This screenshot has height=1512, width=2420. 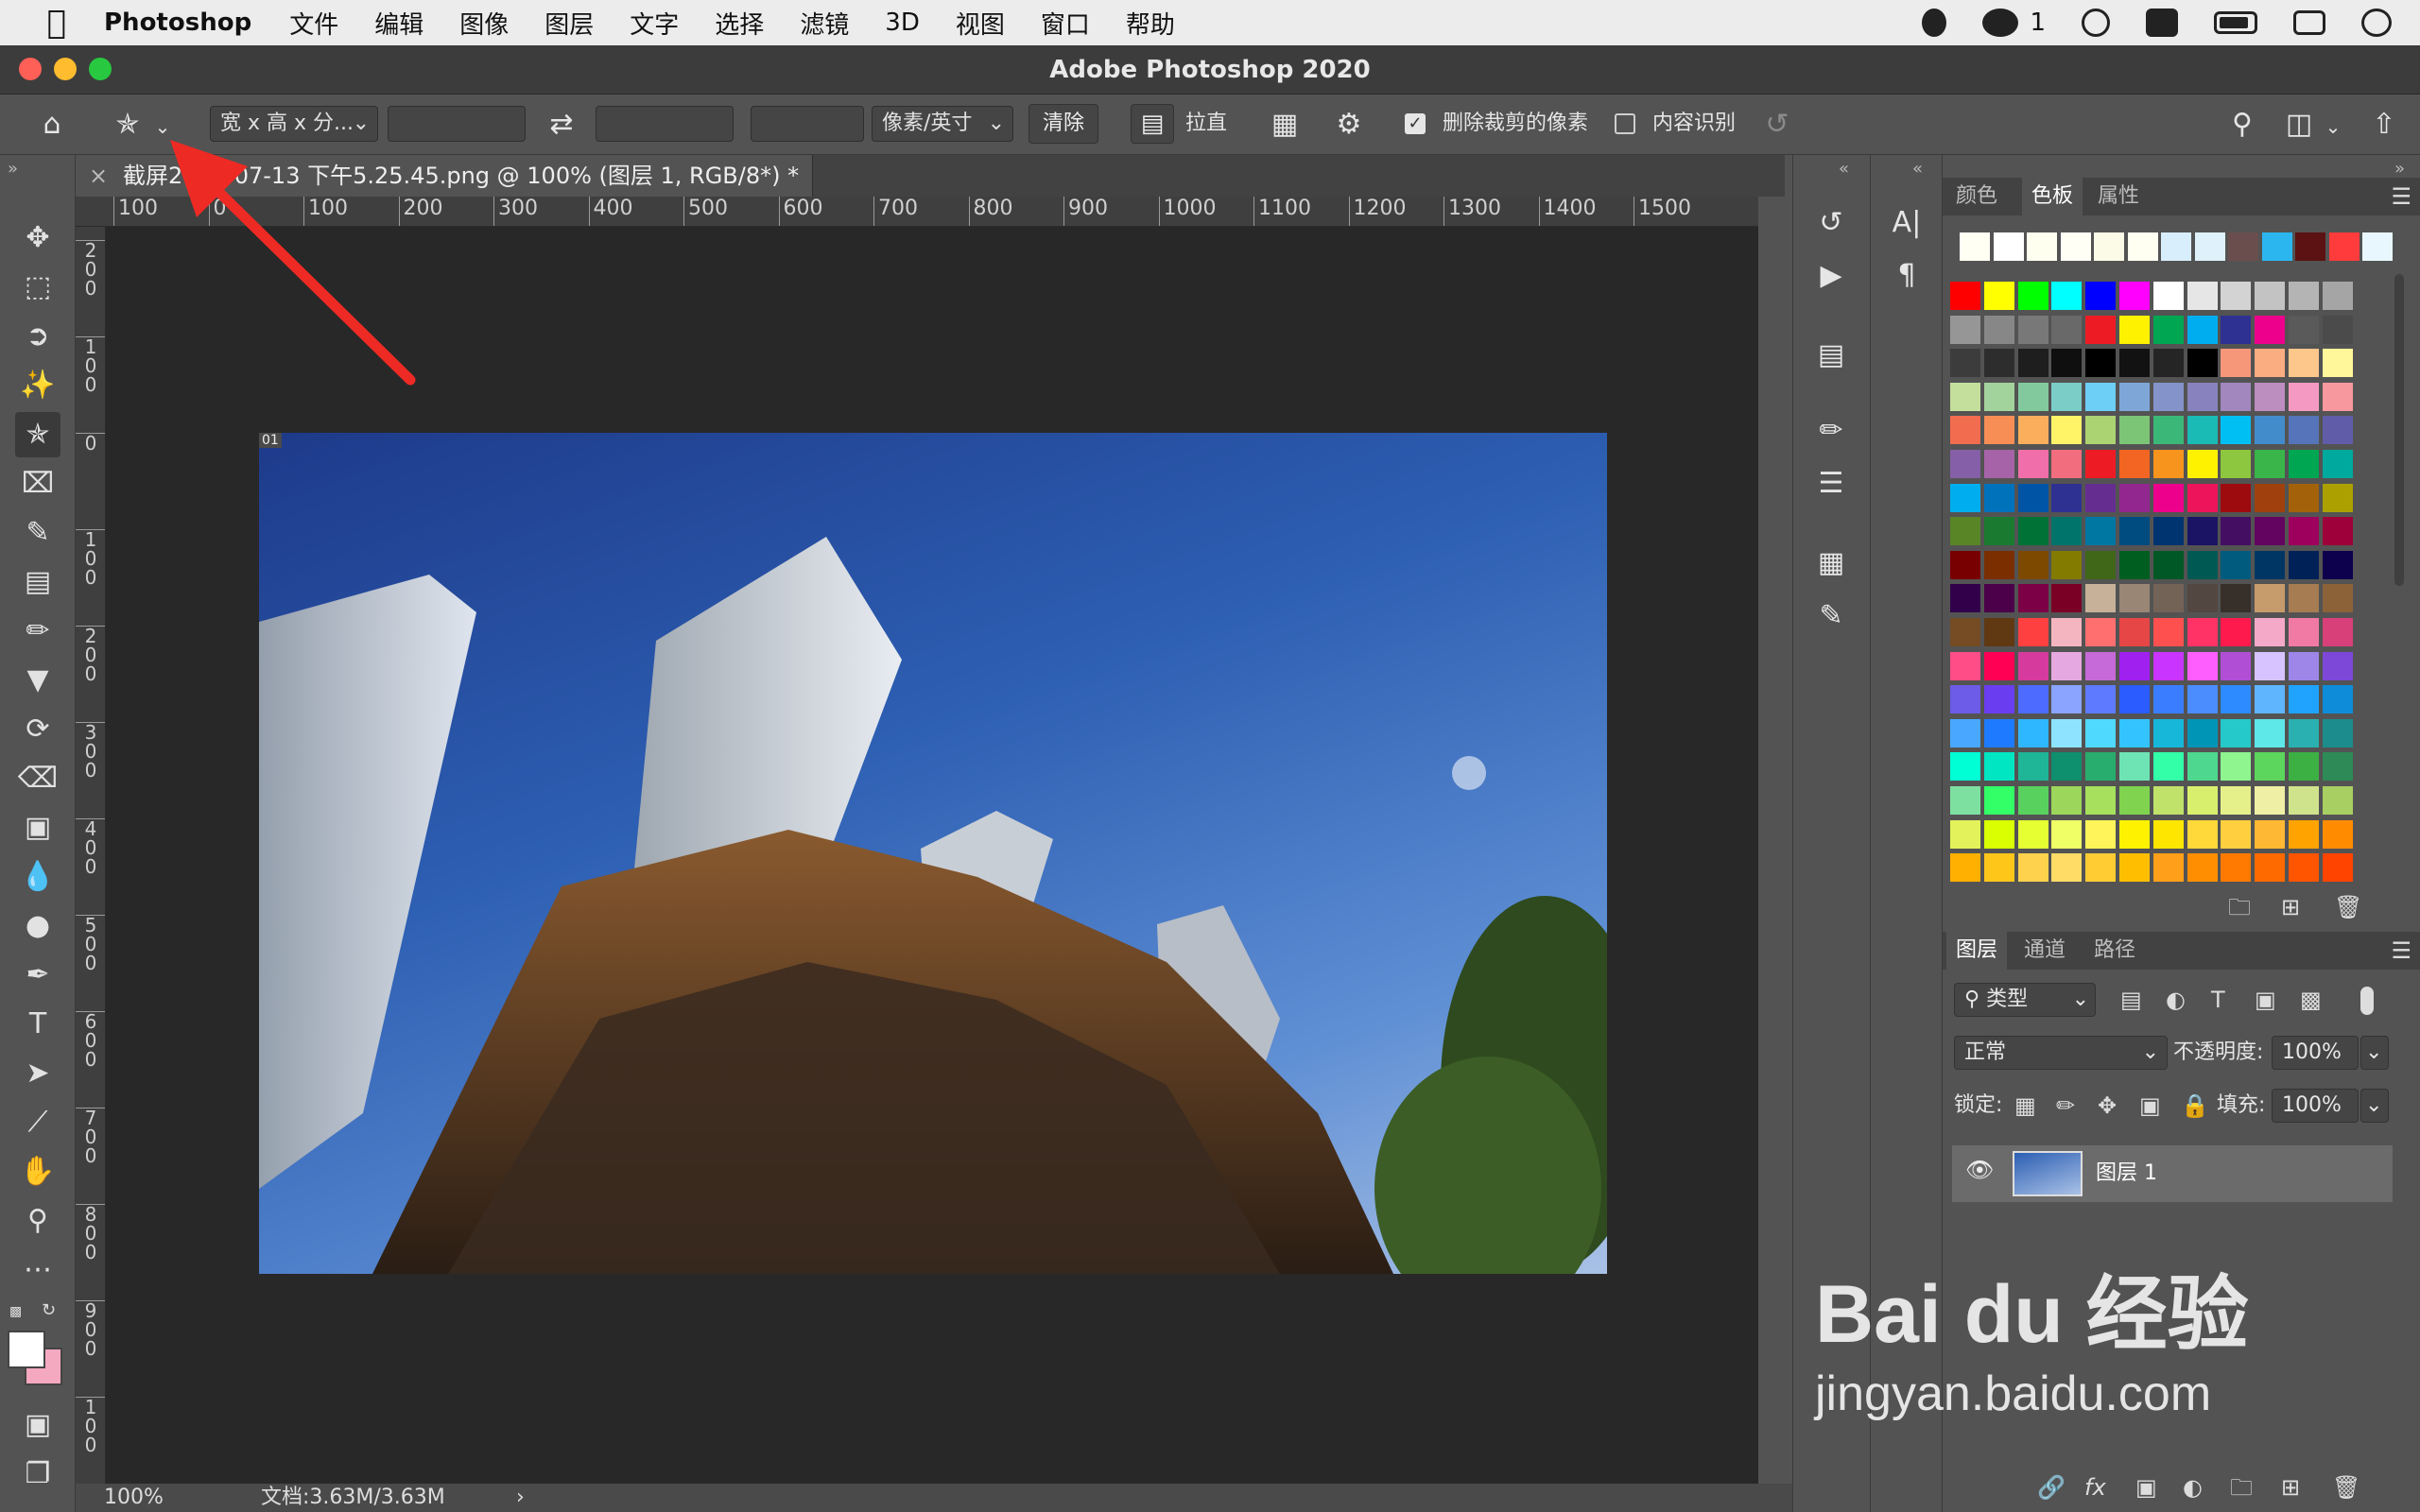 I want to click on line-tool-icon: ⟋, so click(x=37, y=1122).